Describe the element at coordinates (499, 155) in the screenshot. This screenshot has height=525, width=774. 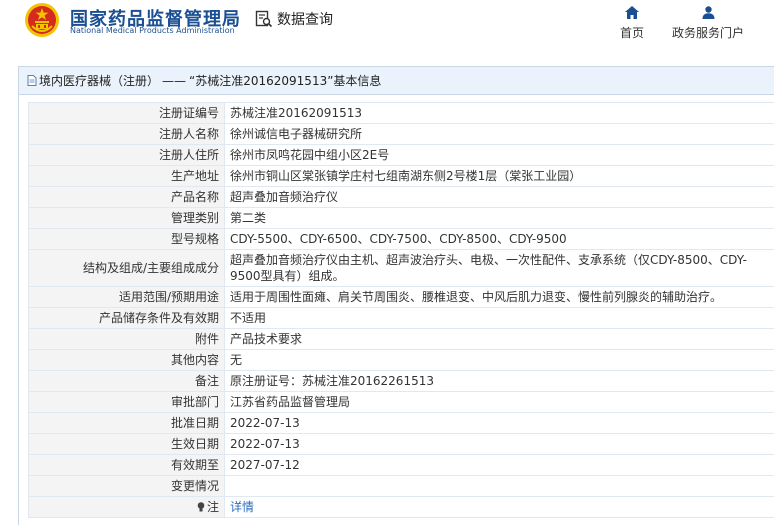
I see `field-value: 徐州市凤鸣花园中组小区2E号` at that location.